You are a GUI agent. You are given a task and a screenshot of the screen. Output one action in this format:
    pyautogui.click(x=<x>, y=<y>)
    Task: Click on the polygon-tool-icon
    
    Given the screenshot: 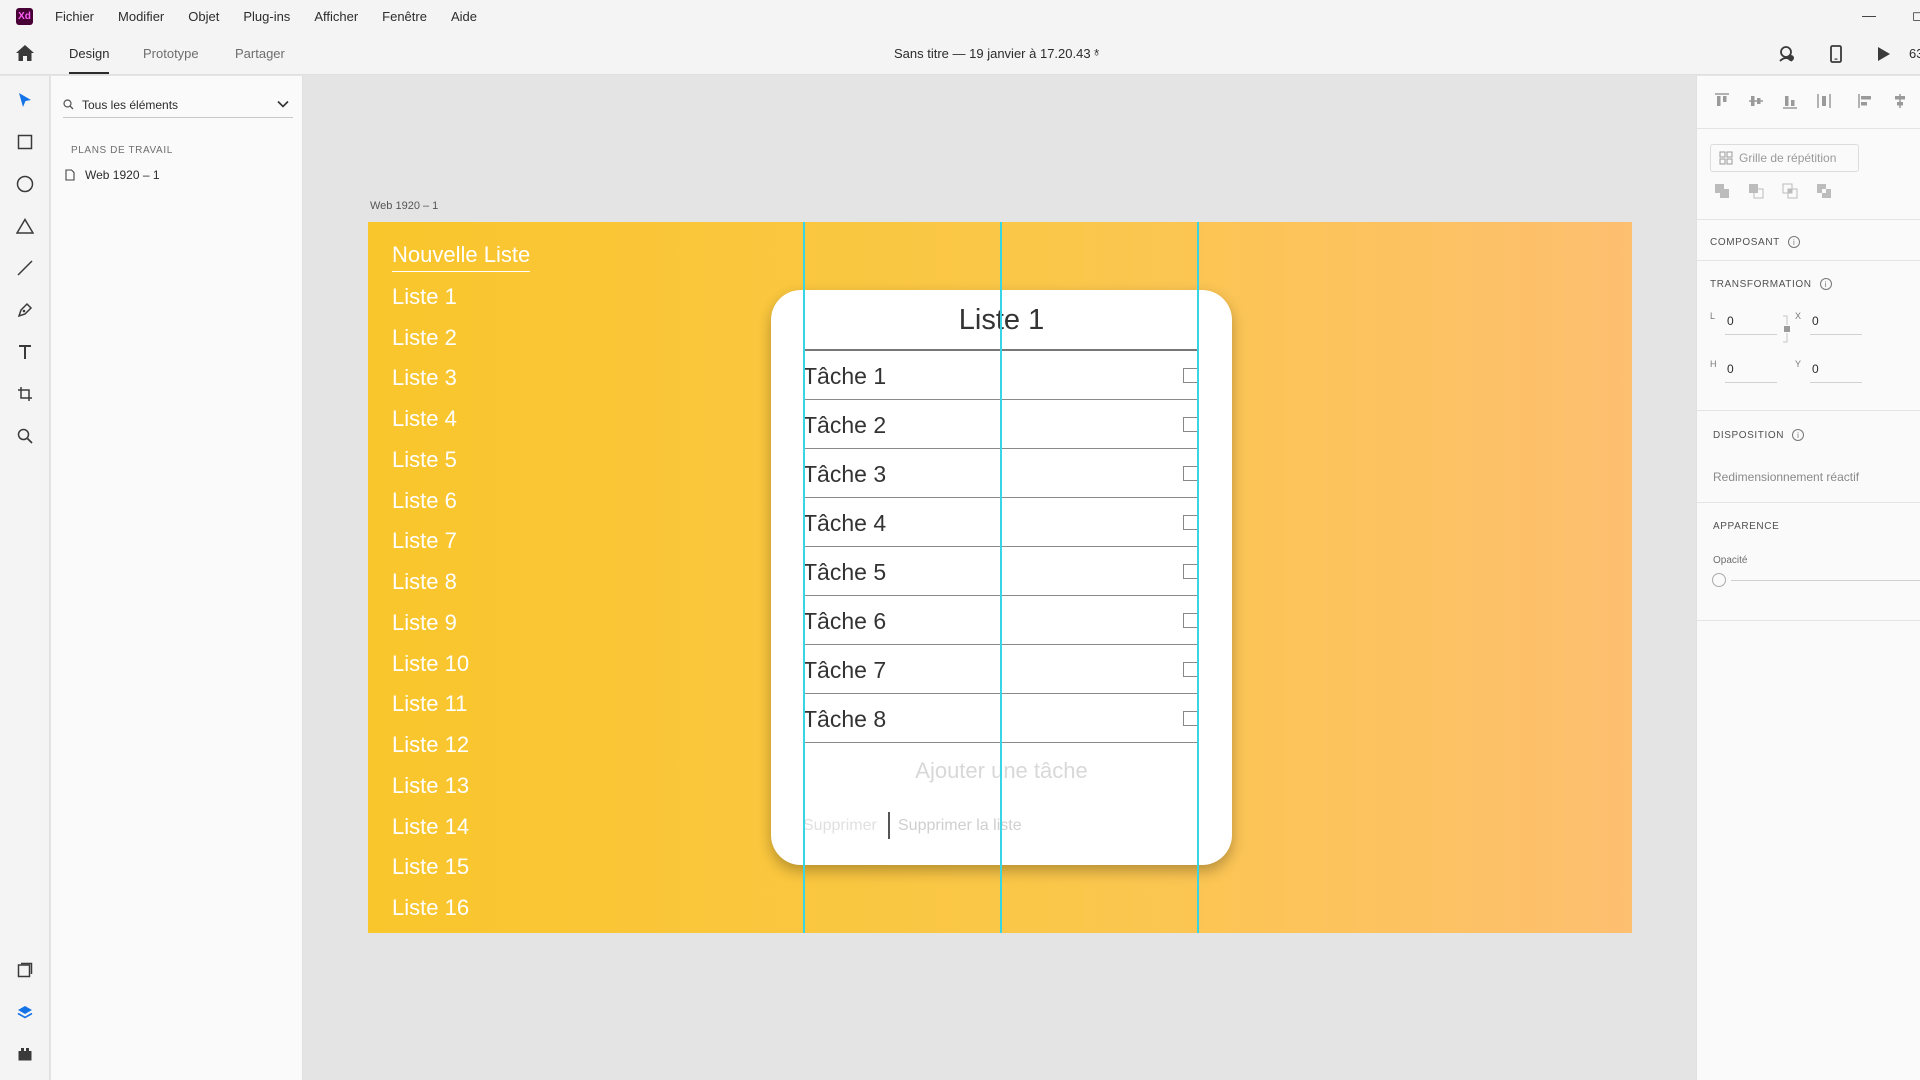 What is the action you would take?
    pyautogui.click(x=25, y=226)
    